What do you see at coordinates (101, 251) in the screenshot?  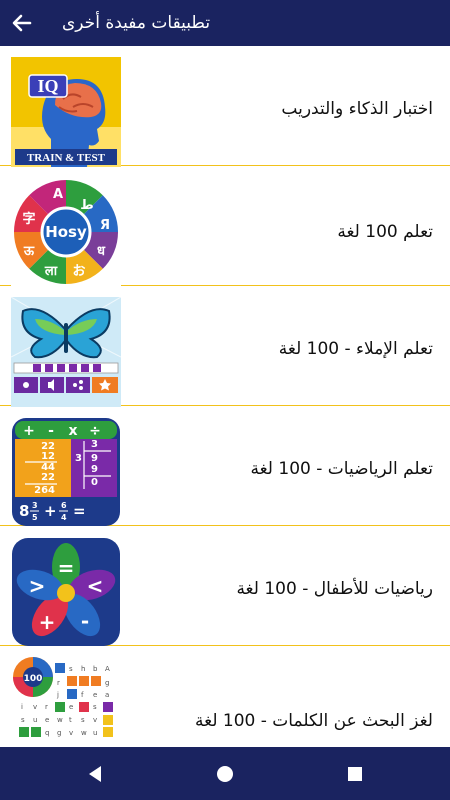 I see `svg-text: ध` at bounding box center [101, 251].